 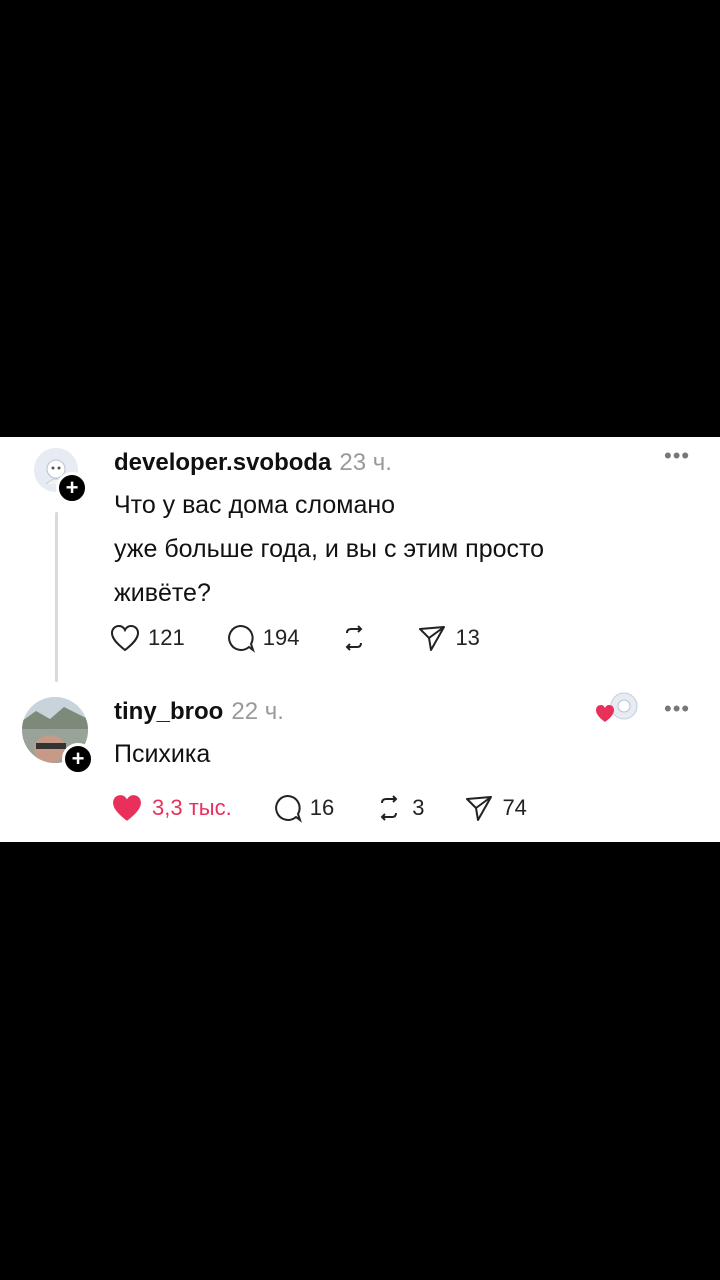 I want to click on username: tiny_broo, so click(x=168, y=711).